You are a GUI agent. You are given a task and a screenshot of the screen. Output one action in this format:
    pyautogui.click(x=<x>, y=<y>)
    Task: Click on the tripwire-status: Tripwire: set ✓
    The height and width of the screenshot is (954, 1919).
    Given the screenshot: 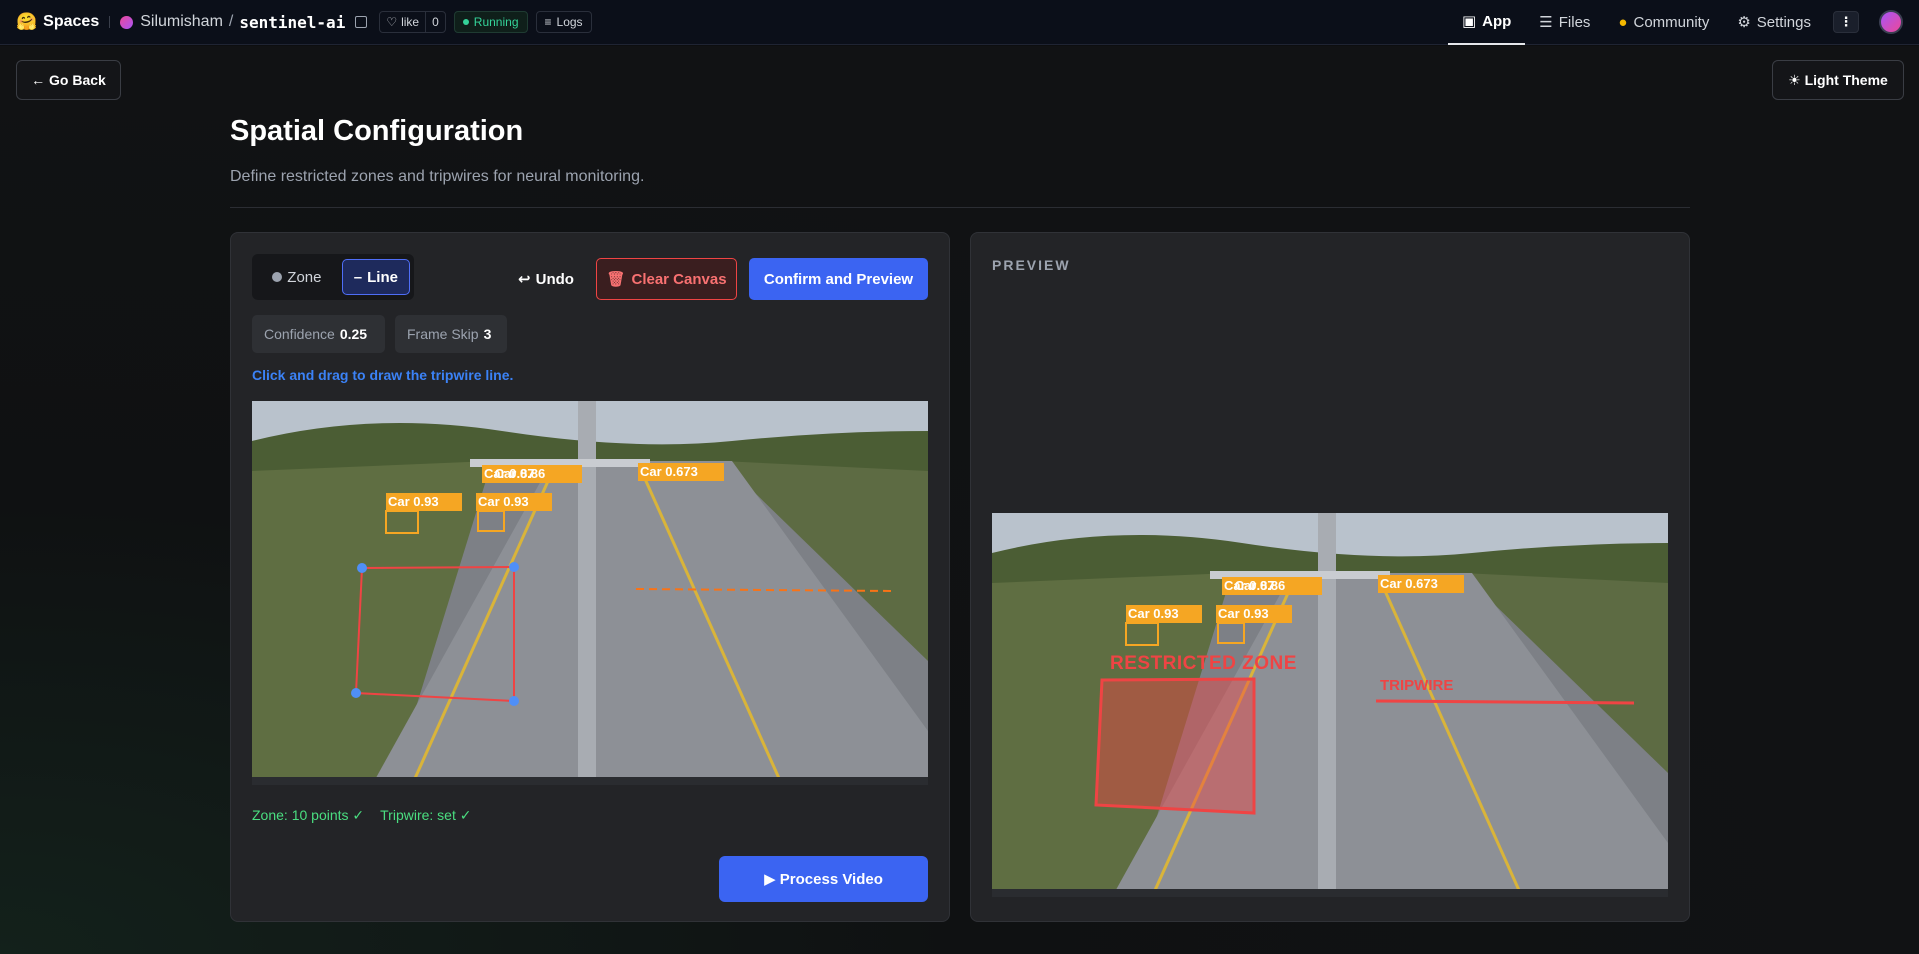 What is the action you would take?
    pyautogui.click(x=426, y=815)
    